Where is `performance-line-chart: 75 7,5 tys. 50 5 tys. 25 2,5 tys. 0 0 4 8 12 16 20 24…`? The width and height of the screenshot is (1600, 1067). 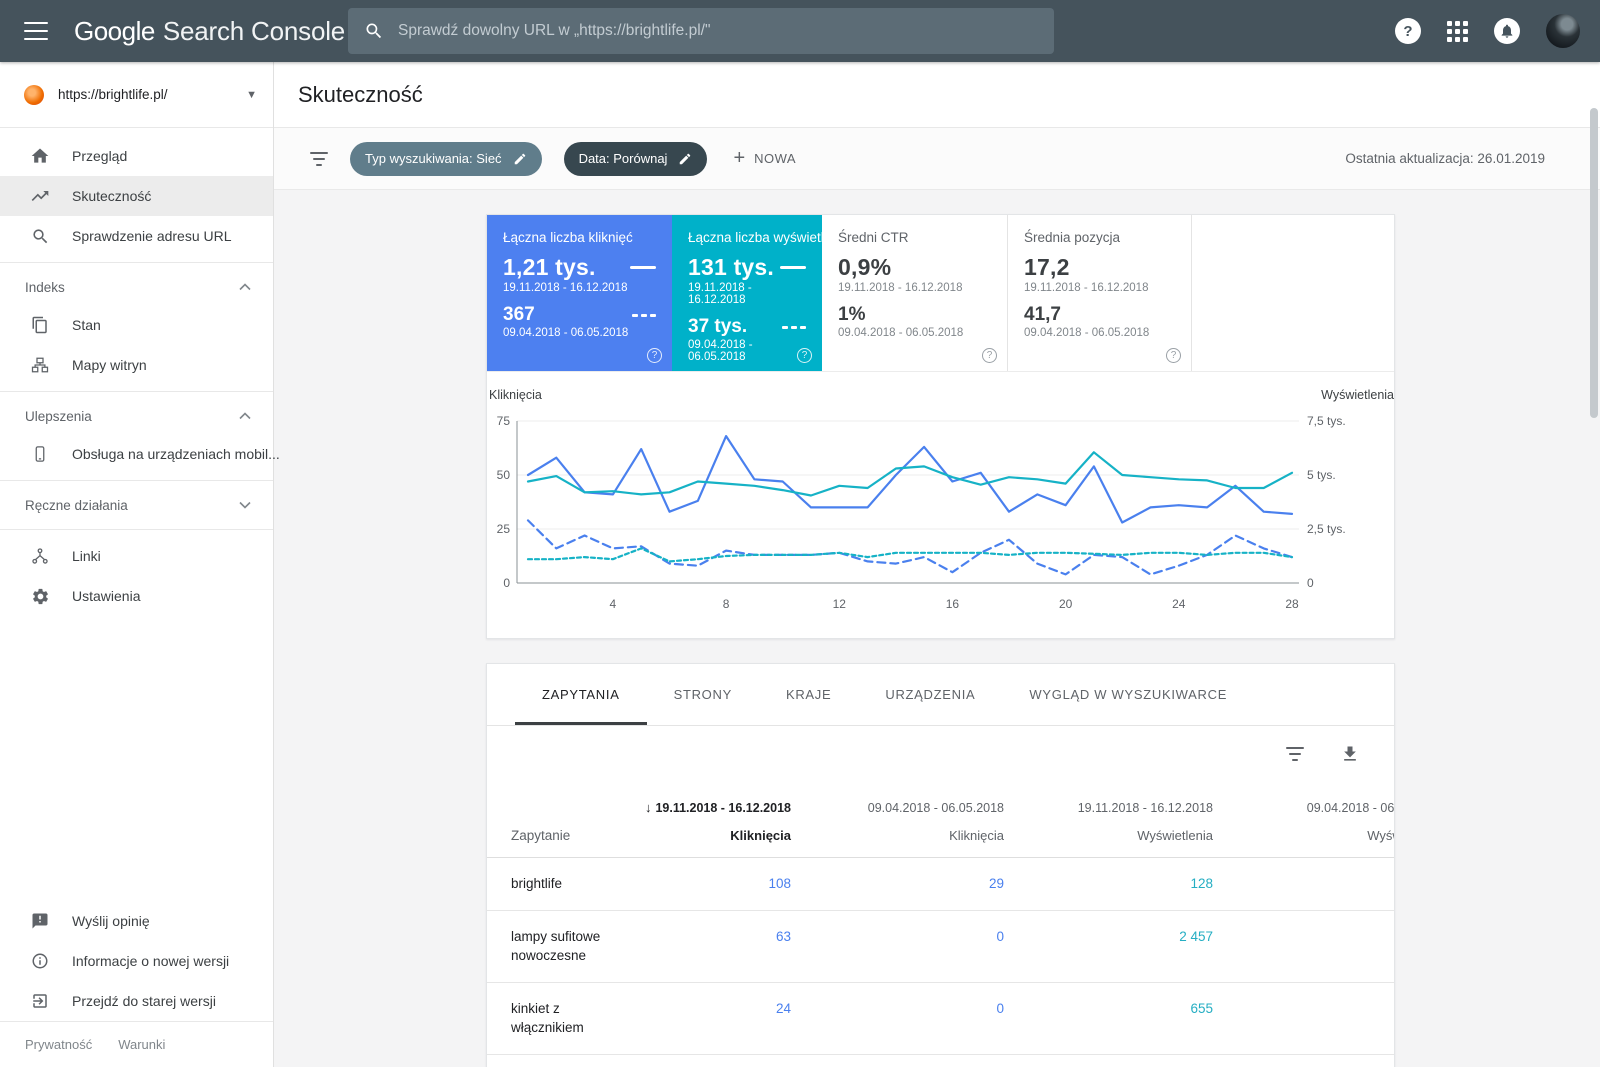 performance-line-chart: 75 7,5 tys. 50 5 tys. 25 2,5 tys. 0 0 4 8 12 16 20 24… is located at coordinates (940, 505).